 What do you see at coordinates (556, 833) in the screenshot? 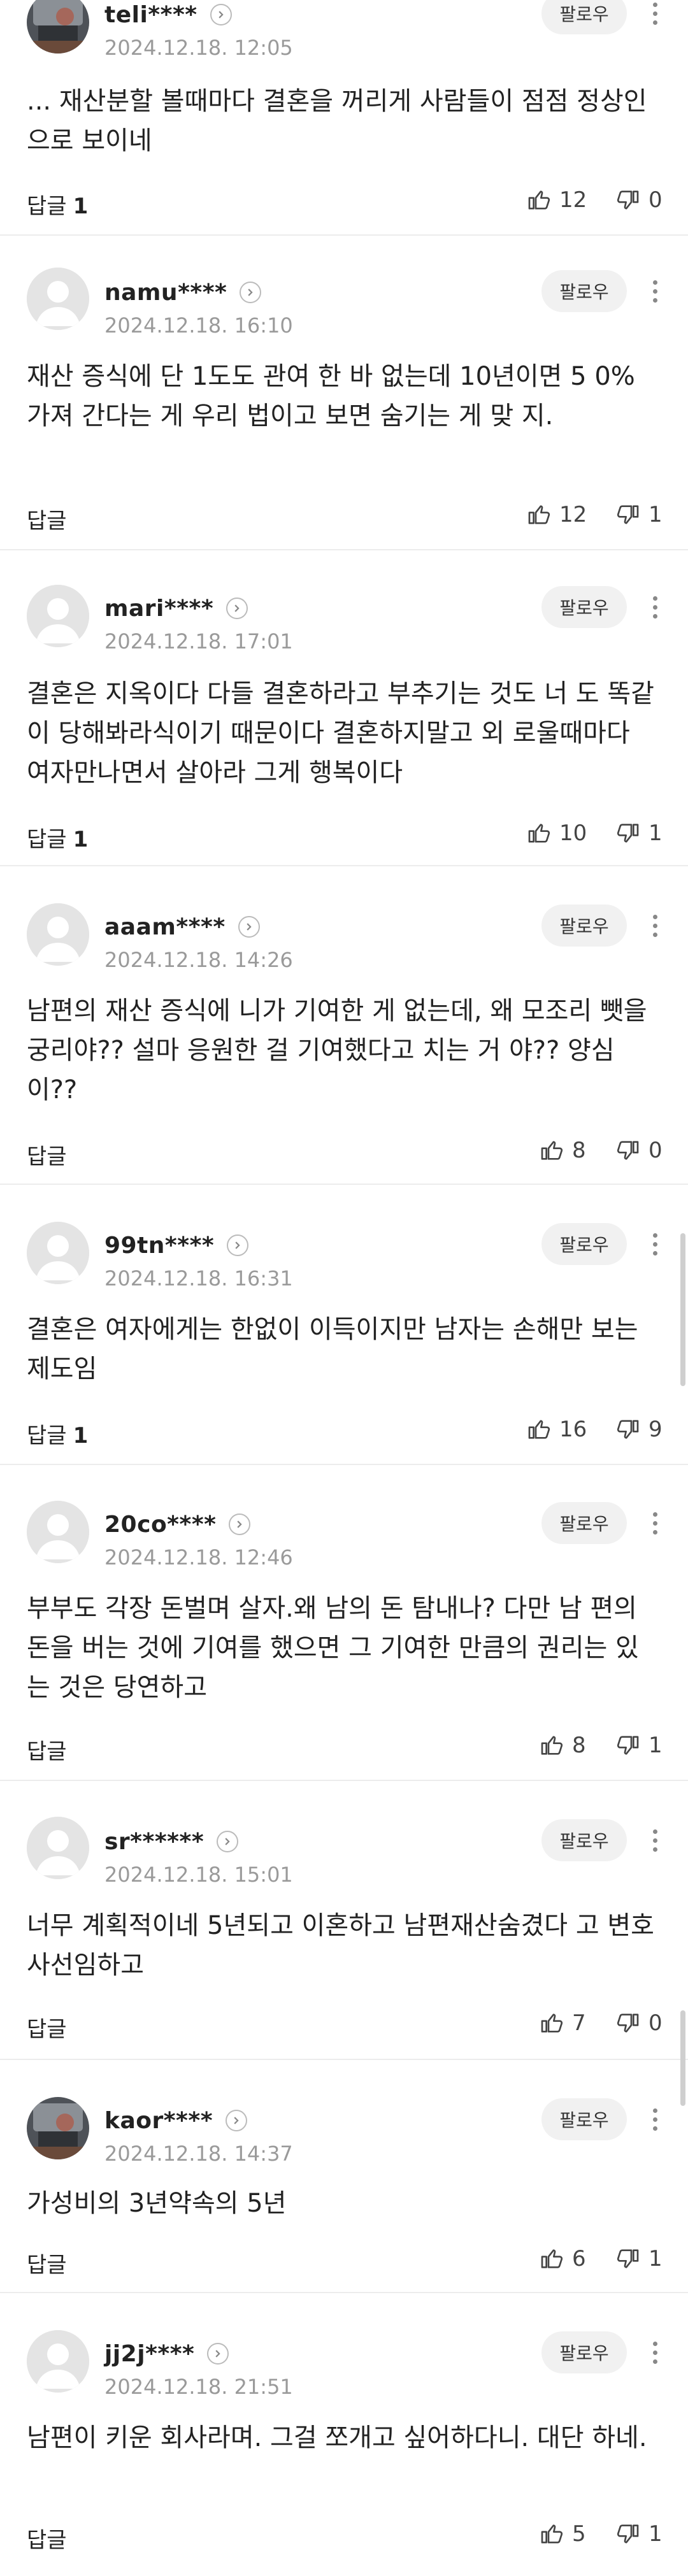
I see `like-button: 10` at bounding box center [556, 833].